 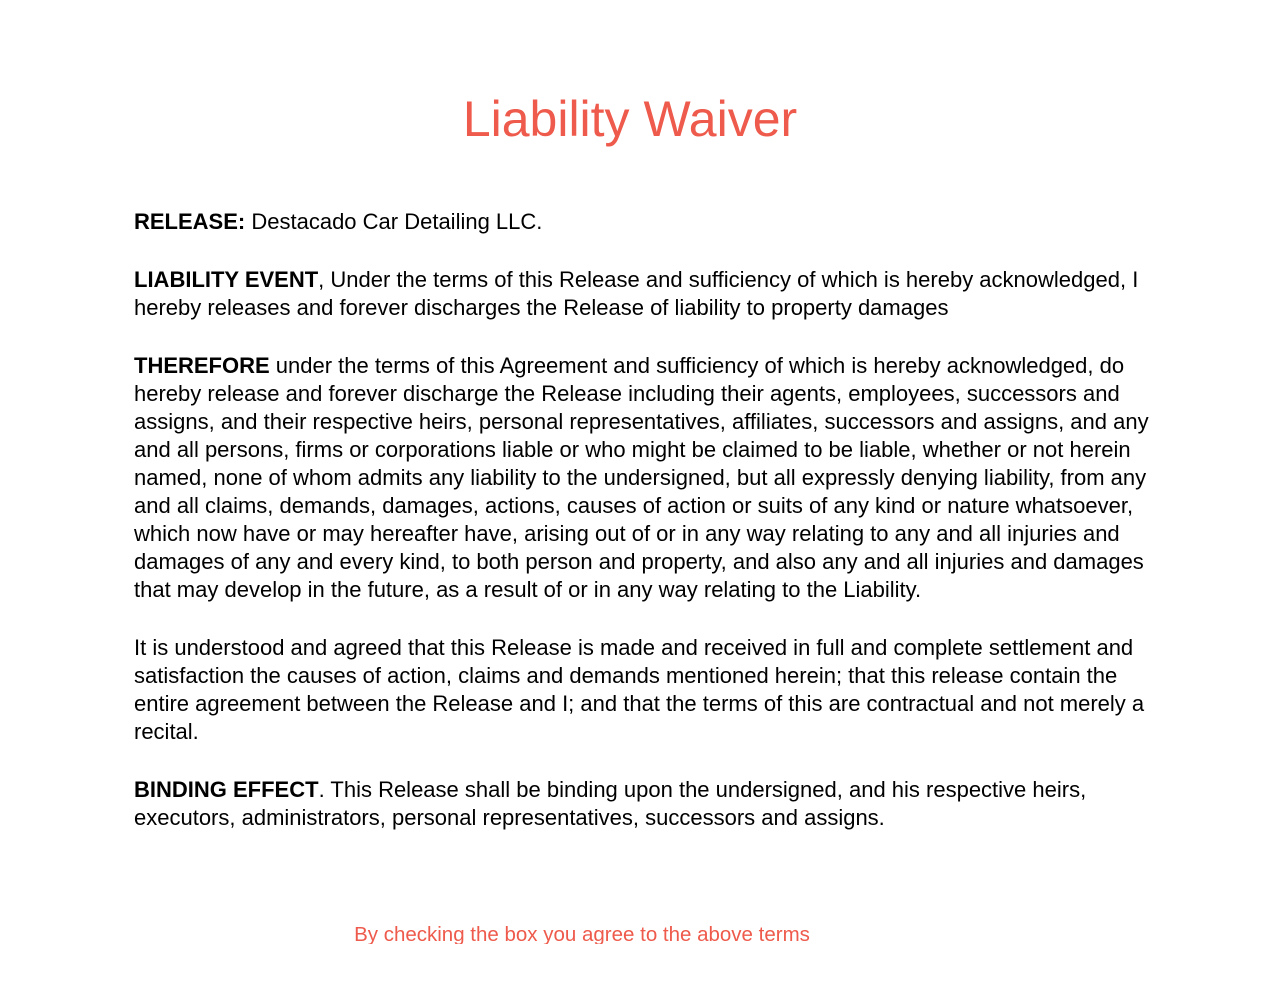 I want to click on therefore-label: THEREFORE, so click(x=202, y=365).